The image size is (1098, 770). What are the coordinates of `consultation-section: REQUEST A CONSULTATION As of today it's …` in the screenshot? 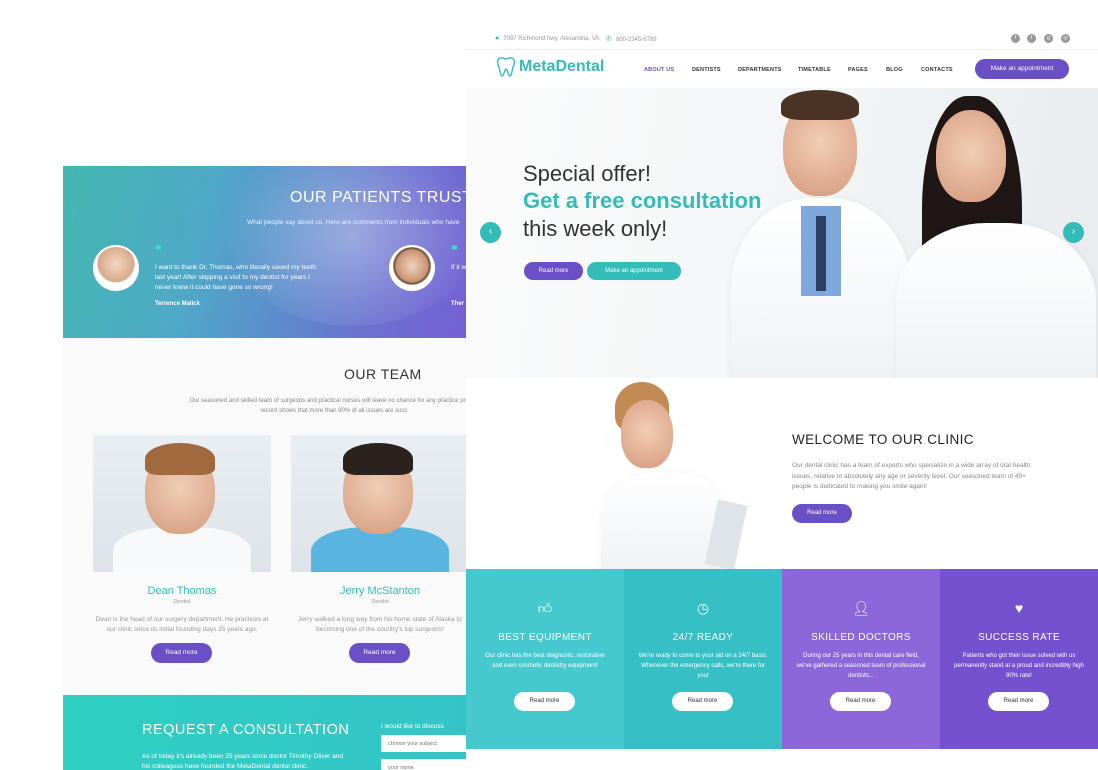 It's located at (264, 732).